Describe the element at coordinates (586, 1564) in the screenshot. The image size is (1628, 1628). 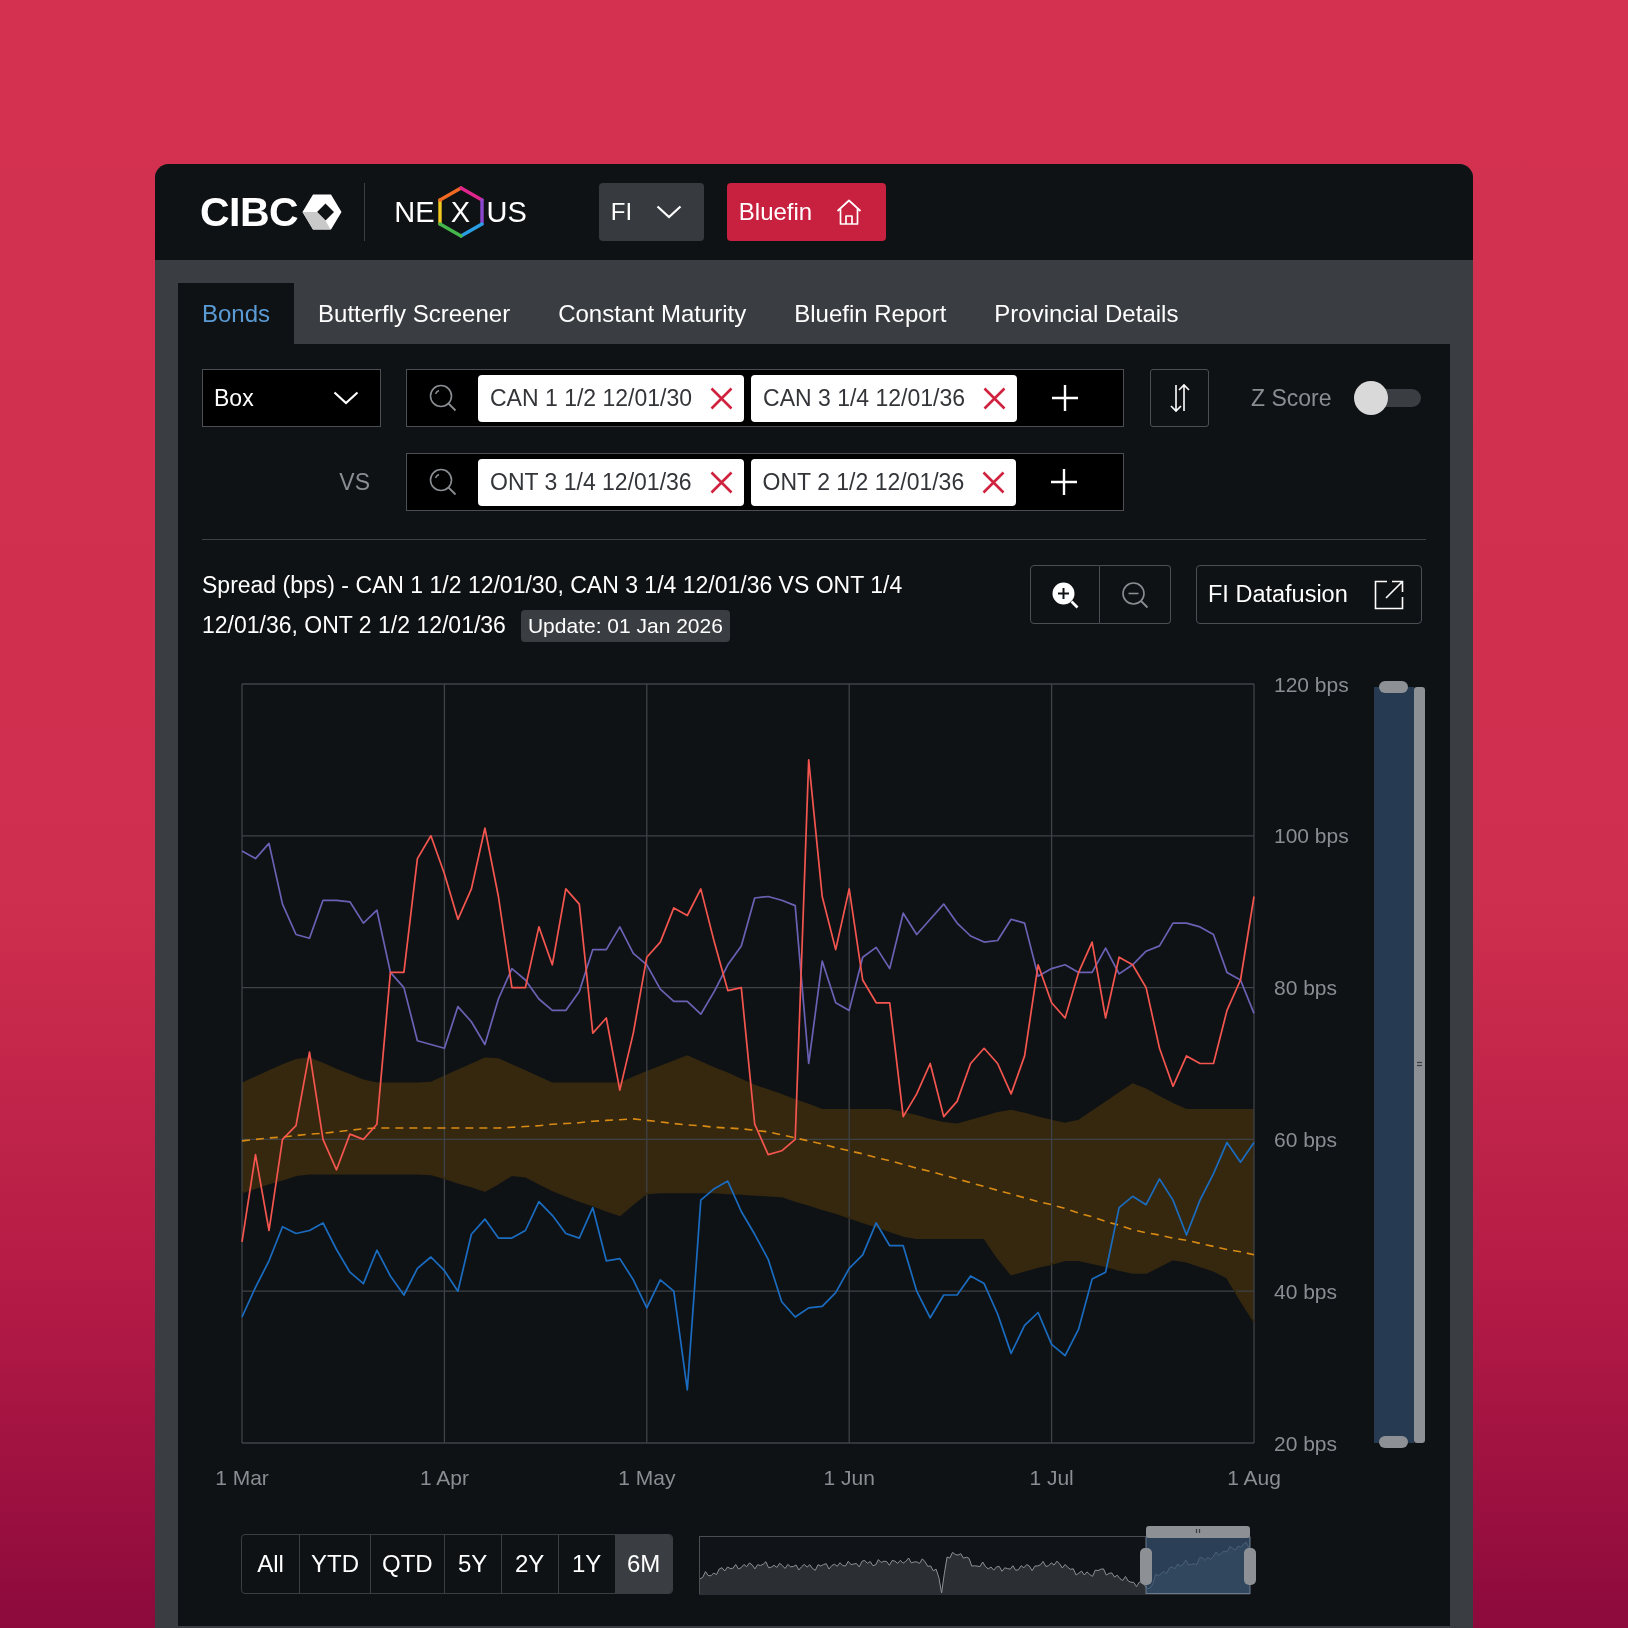
I see `range-button: 1Y` at that location.